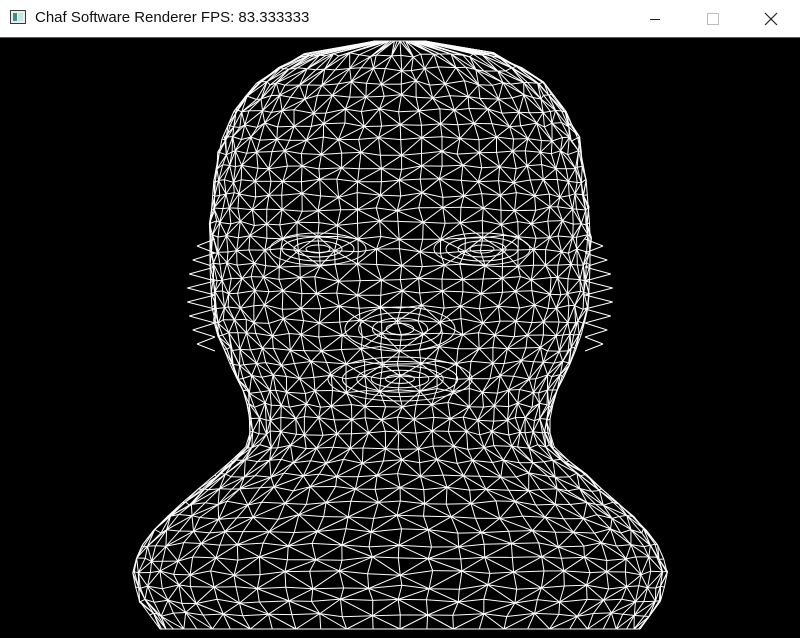 The height and width of the screenshot is (638, 800). Describe the element at coordinates (400, 19) in the screenshot. I see `title-bar: Chaf Software Renderer FPS: 83.333333` at that location.